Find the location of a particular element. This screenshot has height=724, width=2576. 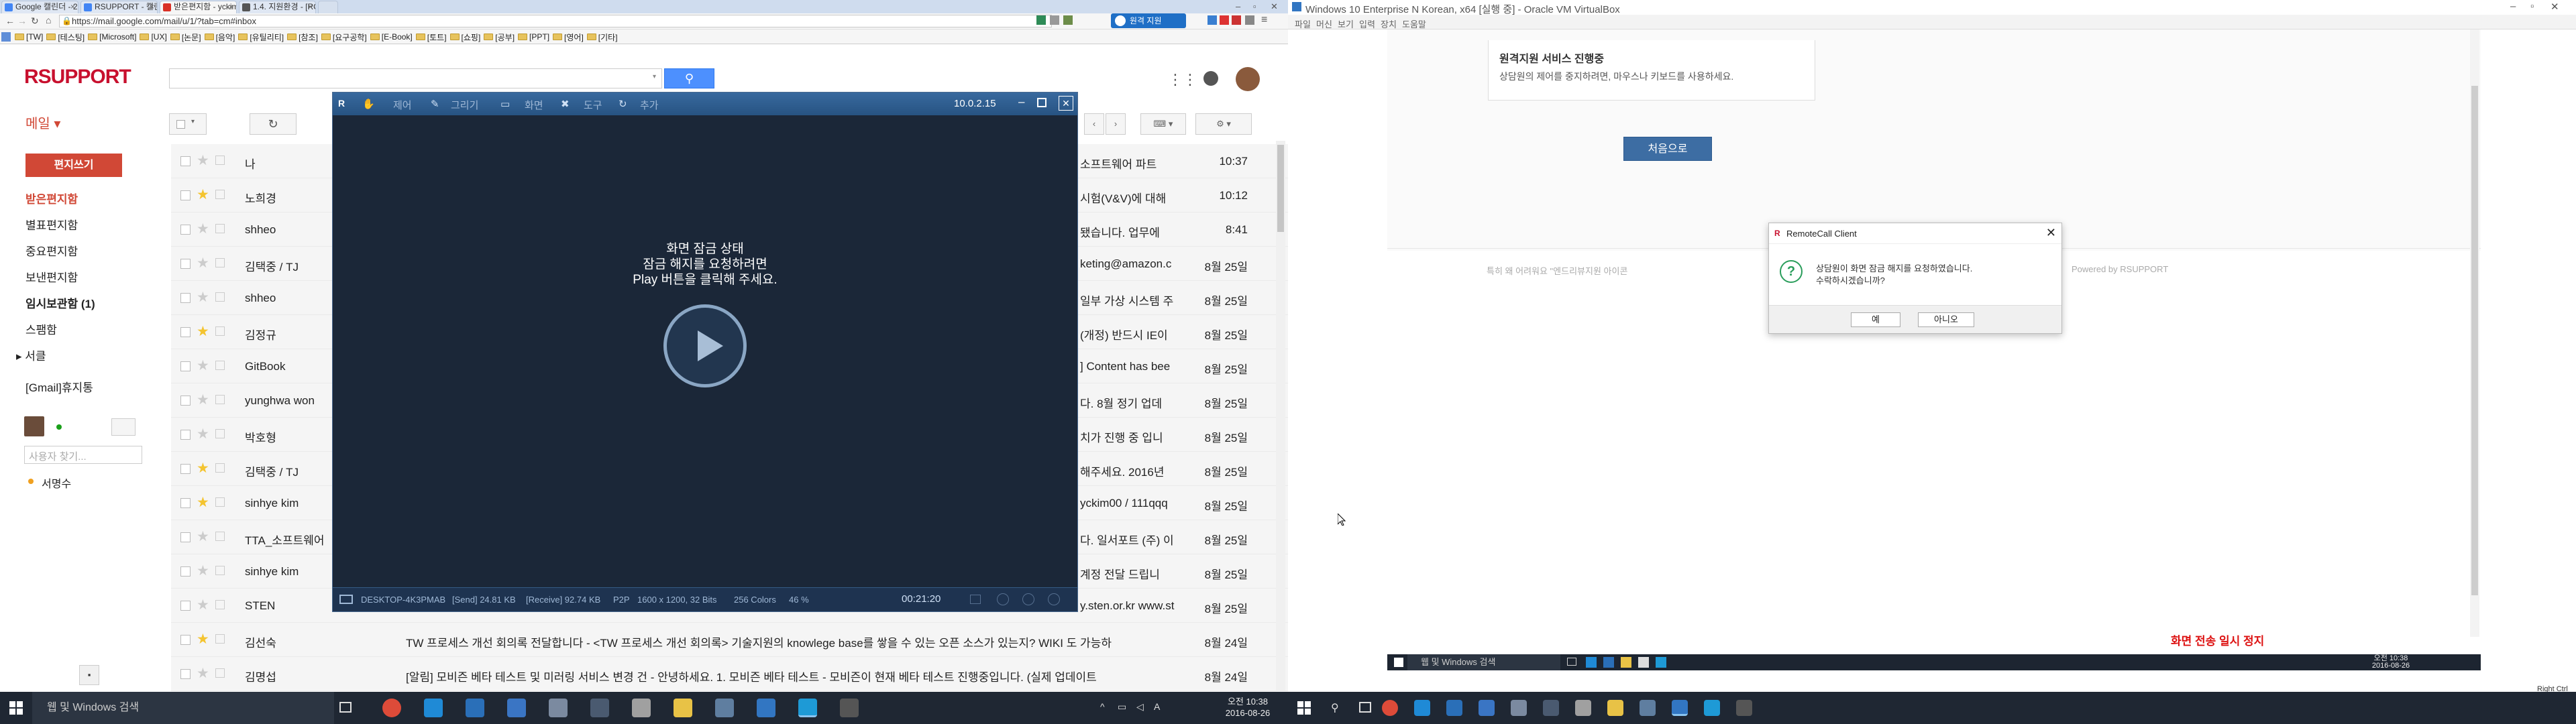

bookmark-folder: [공부] is located at coordinates (501, 36).